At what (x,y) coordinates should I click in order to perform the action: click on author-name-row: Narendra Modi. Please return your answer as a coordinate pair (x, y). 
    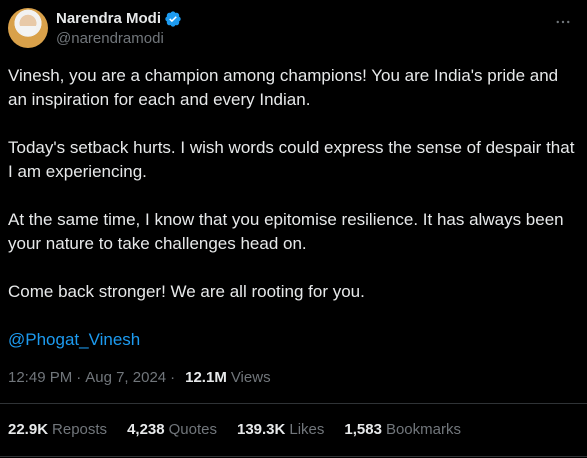
    Looking at the image, I should click on (119, 19).